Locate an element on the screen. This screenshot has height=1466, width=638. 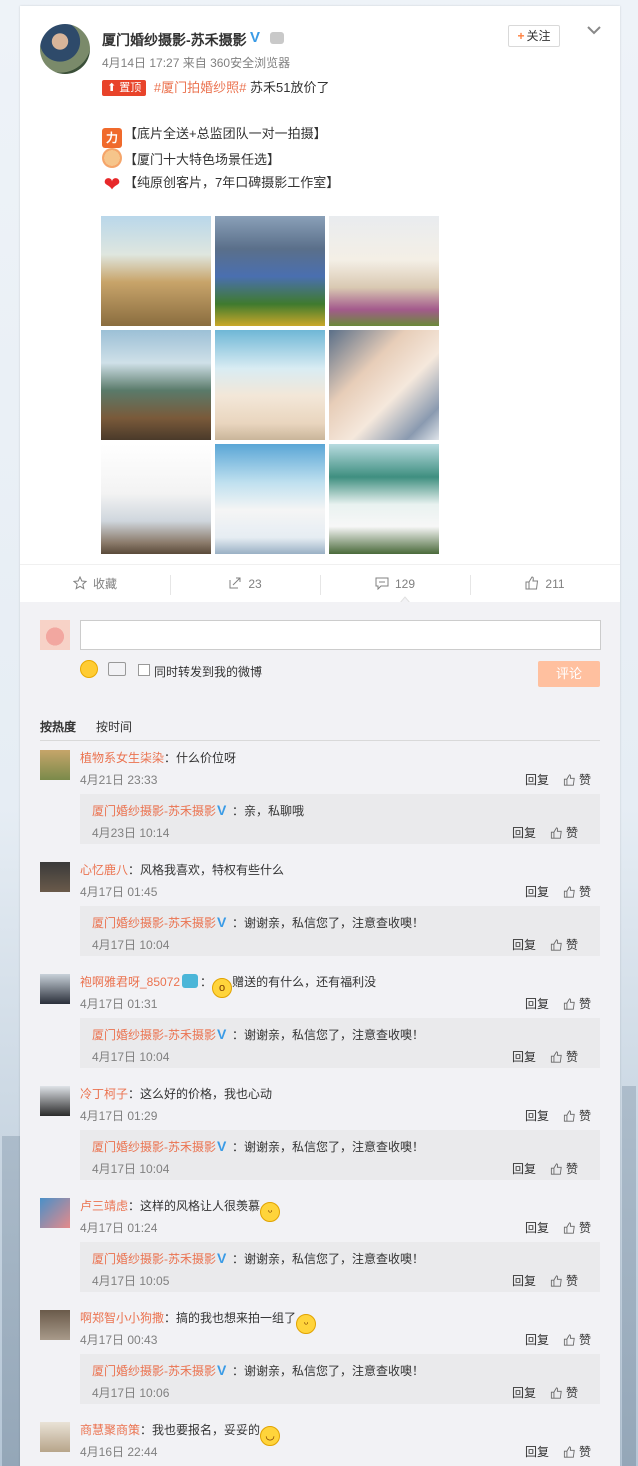
commenter-name: 袍啊雅君呀_85072 is located at coordinates (130, 982).